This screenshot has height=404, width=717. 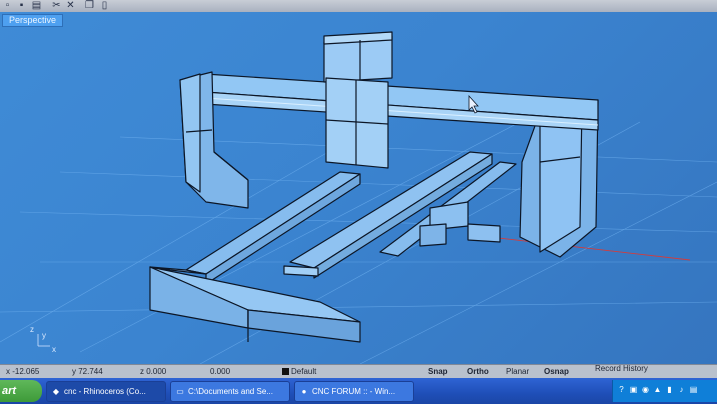 I want to click on ortho-toggle: Ortho, so click(x=478, y=371).